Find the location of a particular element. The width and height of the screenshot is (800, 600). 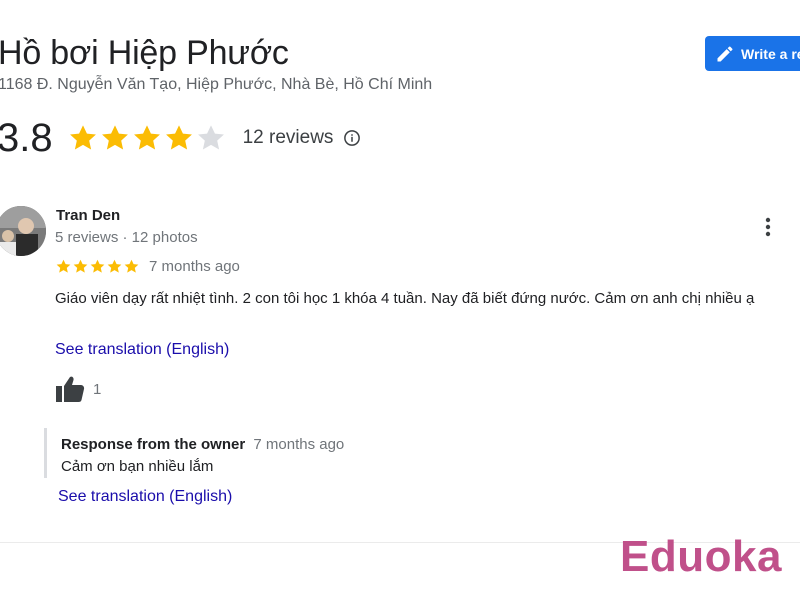

review-stars is located at coordinates (97, 266).